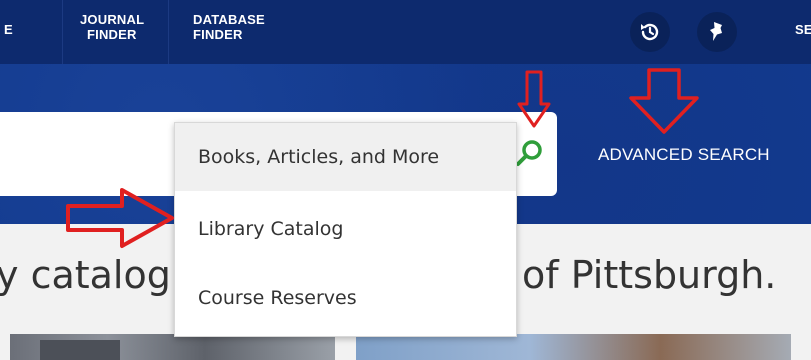  I want to click on feature-image-left, so click(172, 347).